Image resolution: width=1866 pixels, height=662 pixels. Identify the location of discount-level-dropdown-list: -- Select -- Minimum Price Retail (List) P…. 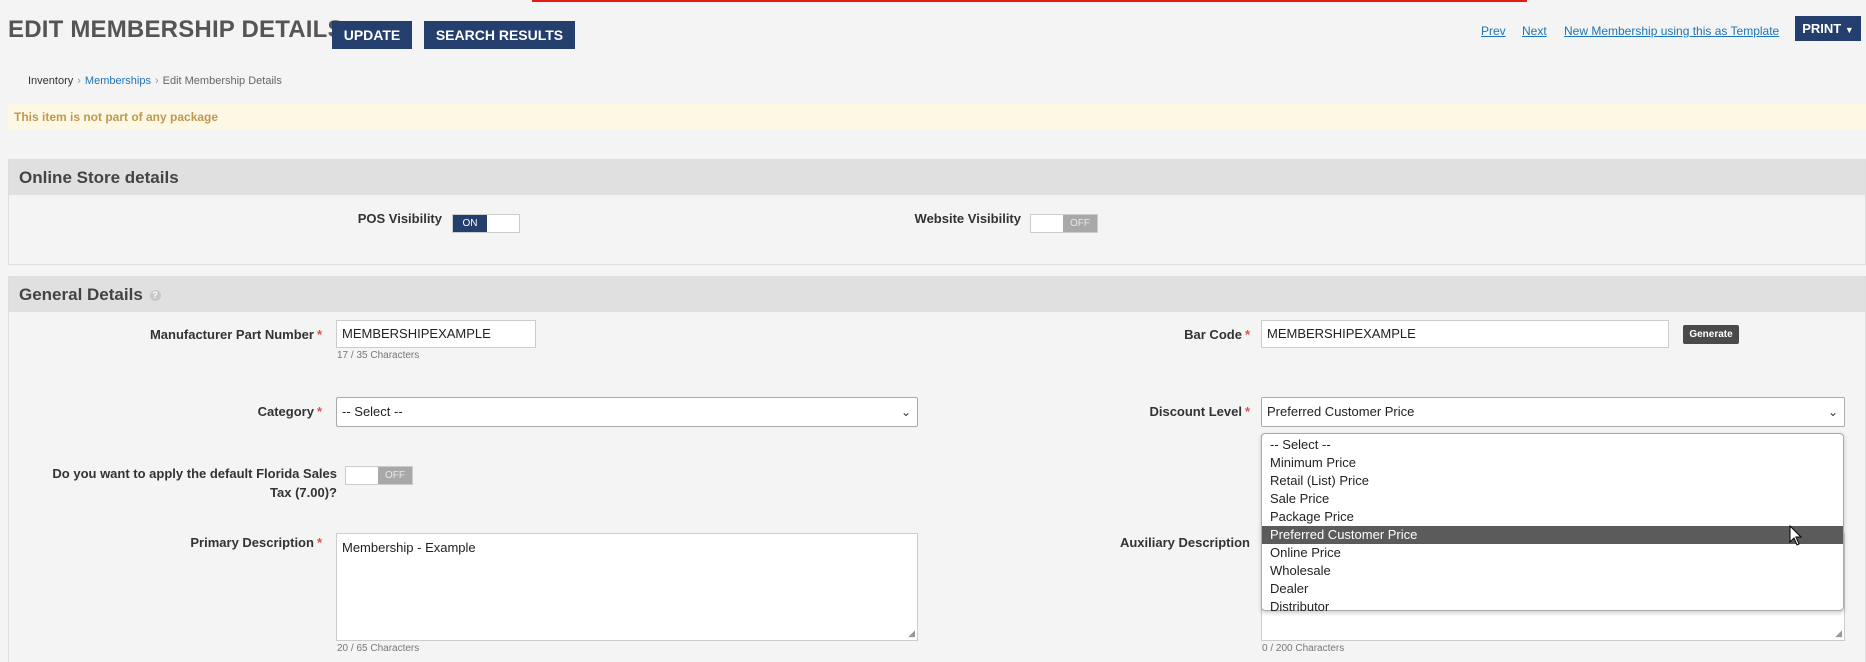
(1552, 523).